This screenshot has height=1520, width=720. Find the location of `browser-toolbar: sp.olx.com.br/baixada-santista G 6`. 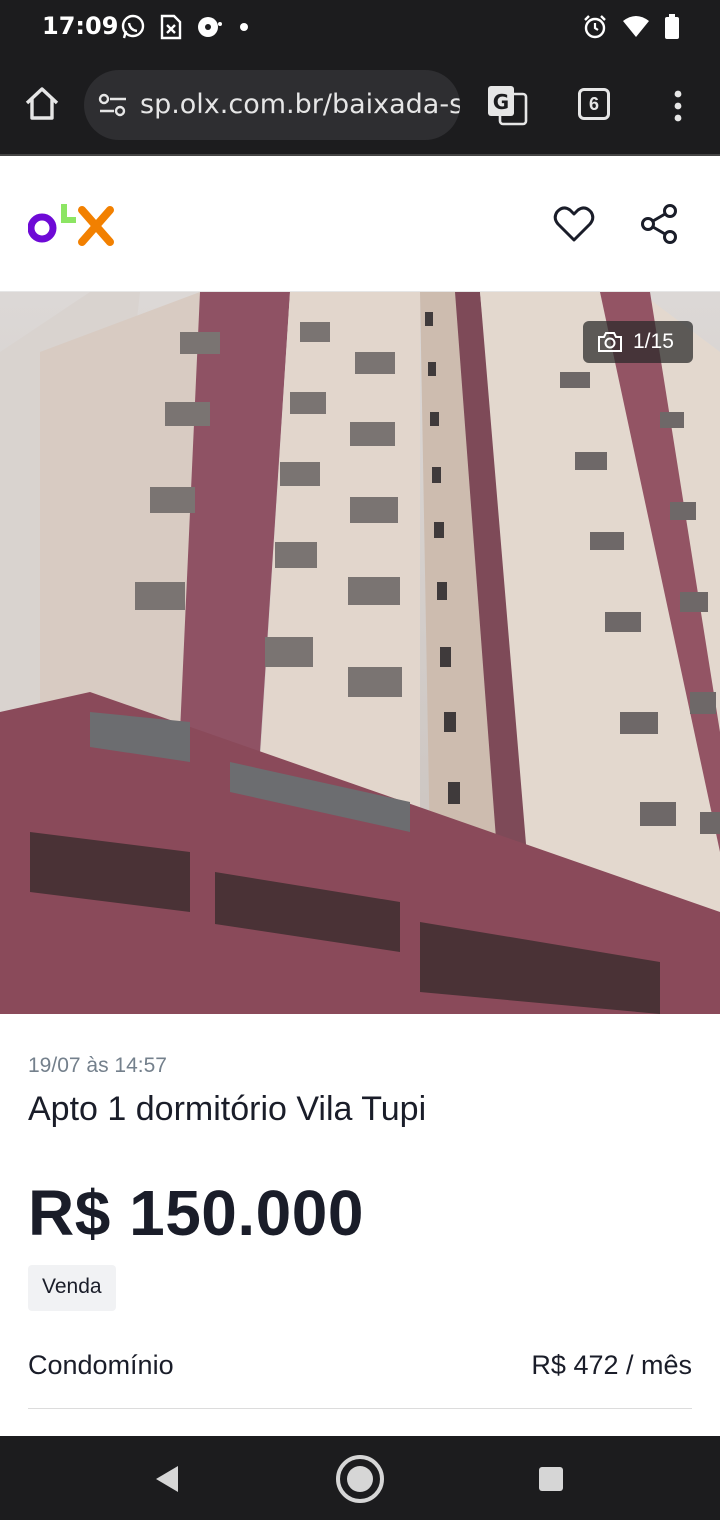

browser-toolbar: sp.olx.com.br/baixada-santista G 6 is located at coordinates (360, 105).